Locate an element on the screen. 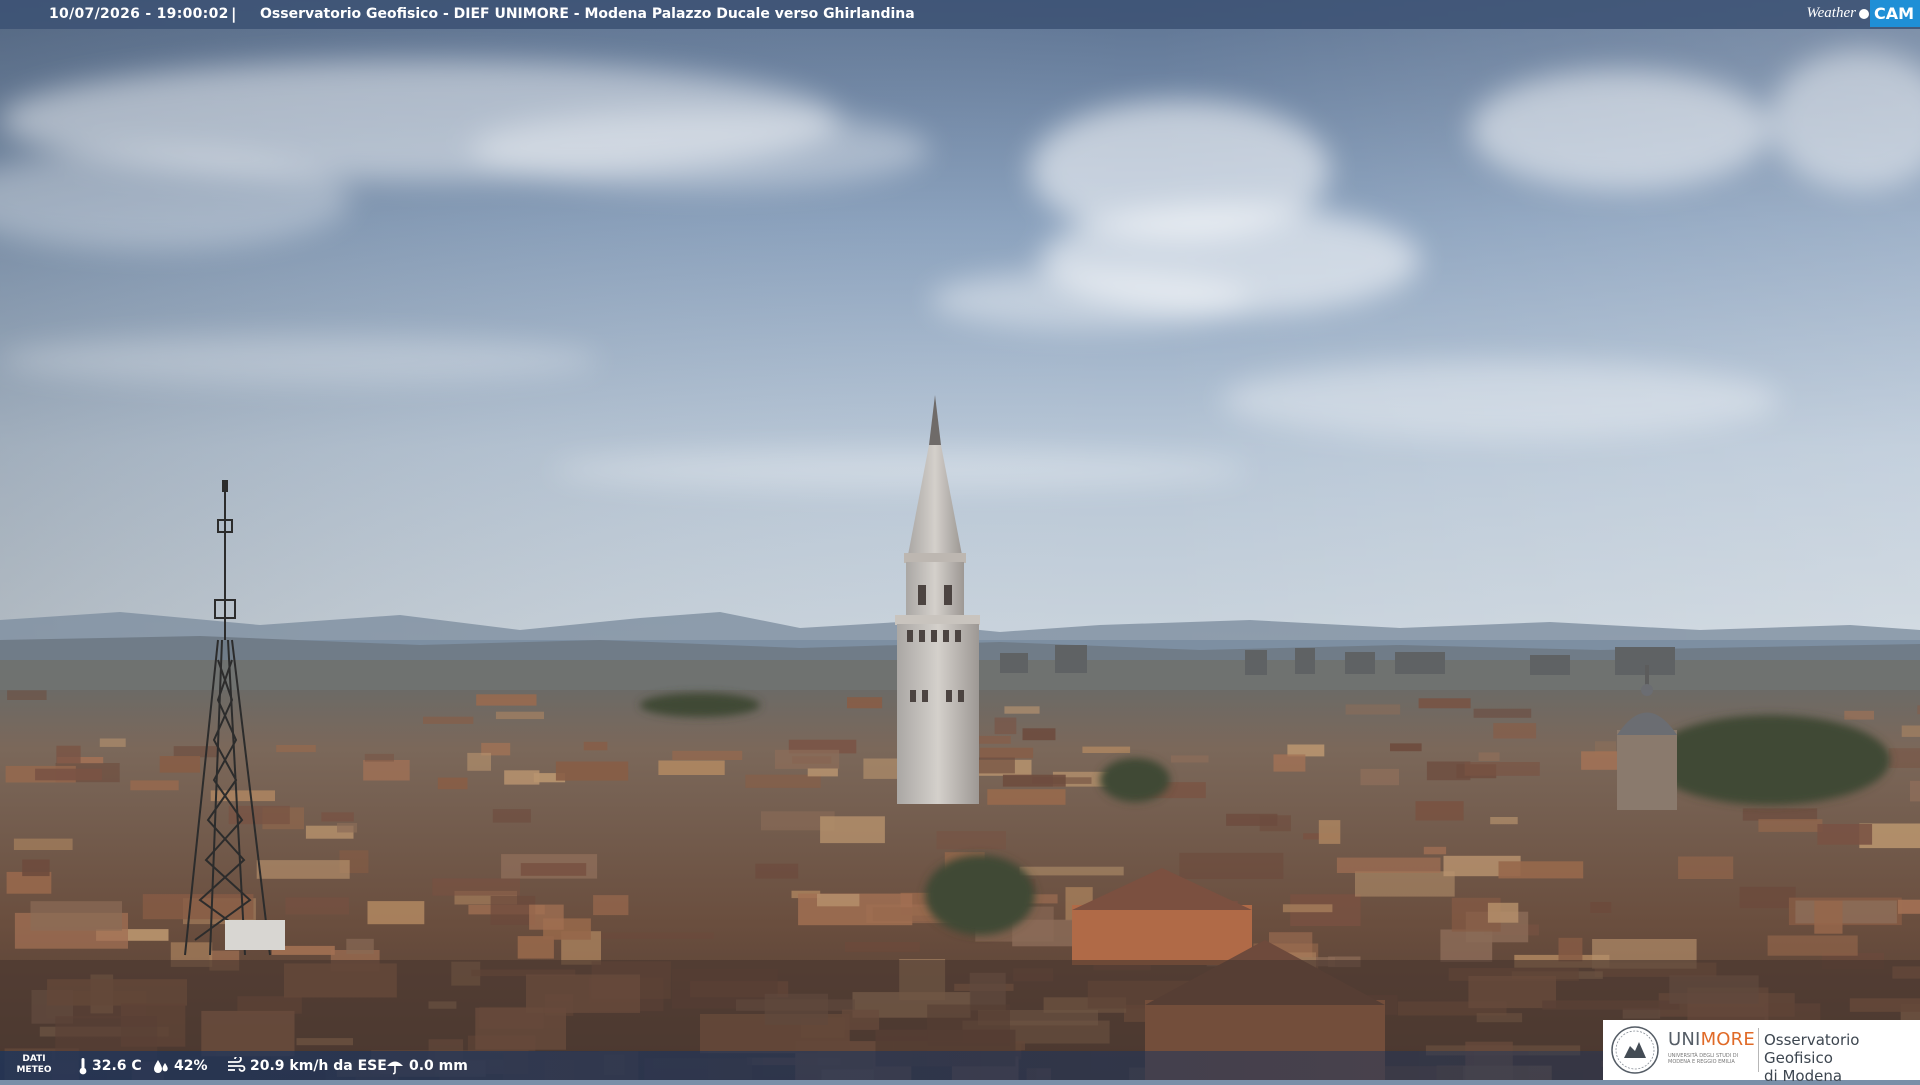 Image resolution: width=1920 pixels, height=1085 pixels. temperature-reading: 32.6 C is located at coordinates (110, 1066).